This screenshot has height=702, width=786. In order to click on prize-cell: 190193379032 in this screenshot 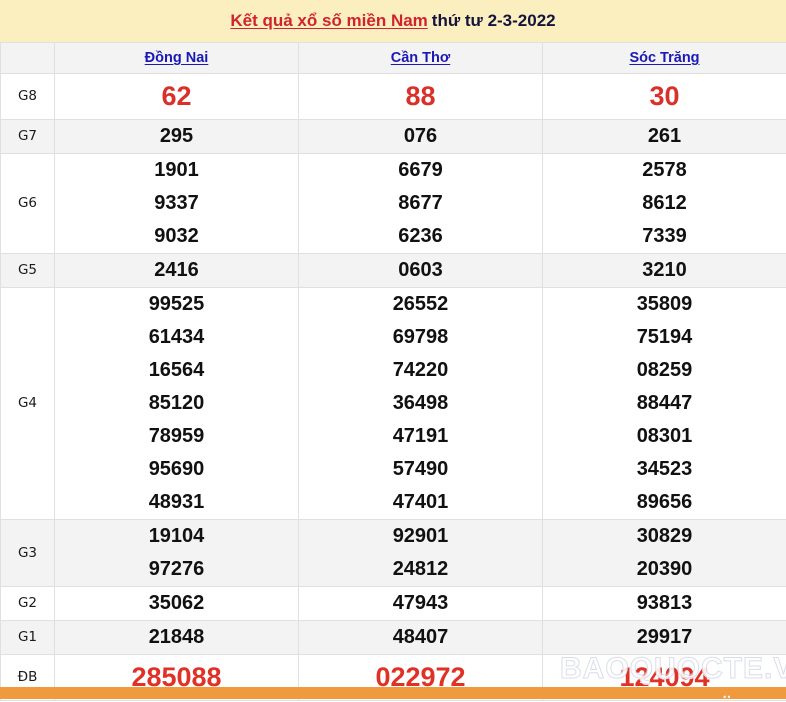, I will do `click(177, 203)`.